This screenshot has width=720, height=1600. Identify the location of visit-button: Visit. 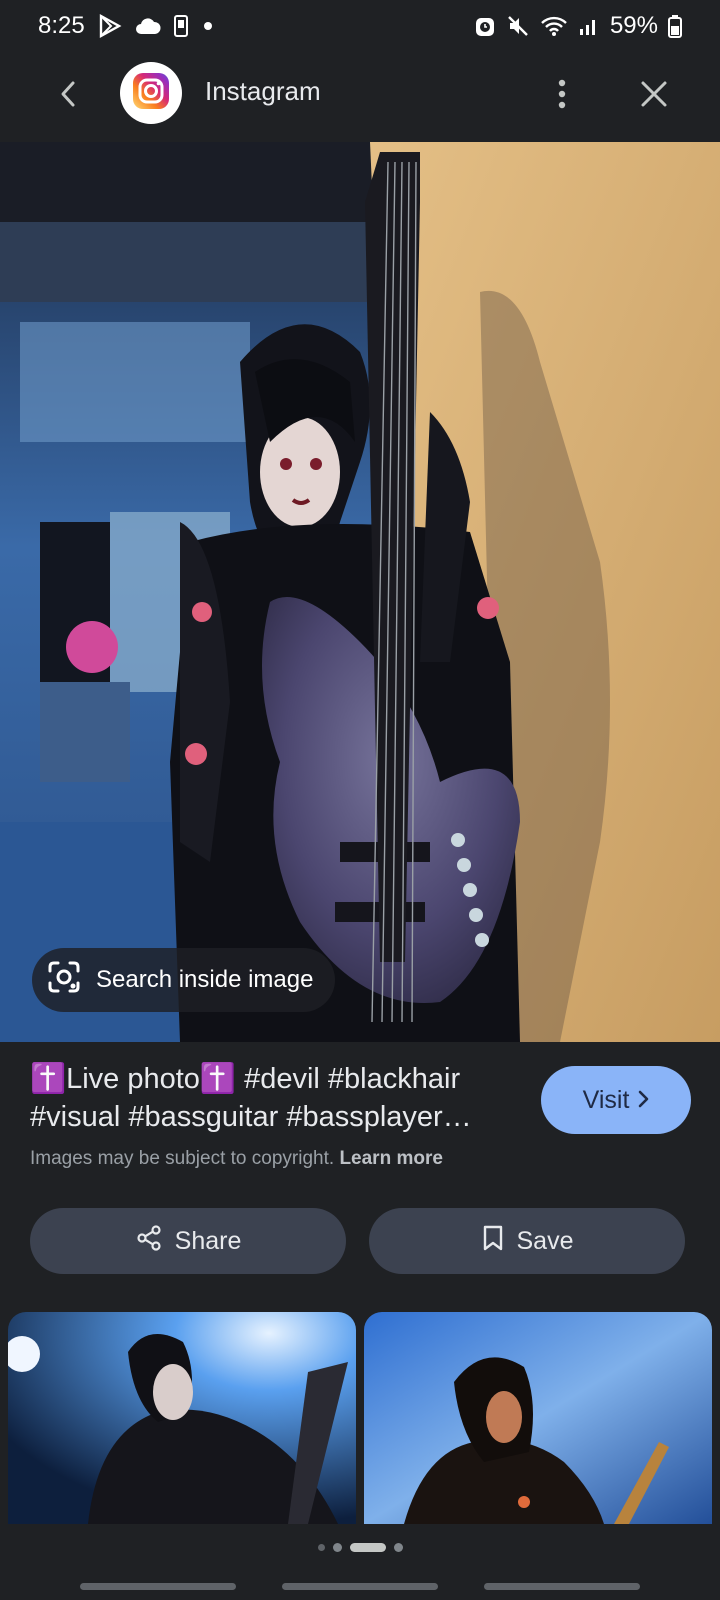
(616, 1100).